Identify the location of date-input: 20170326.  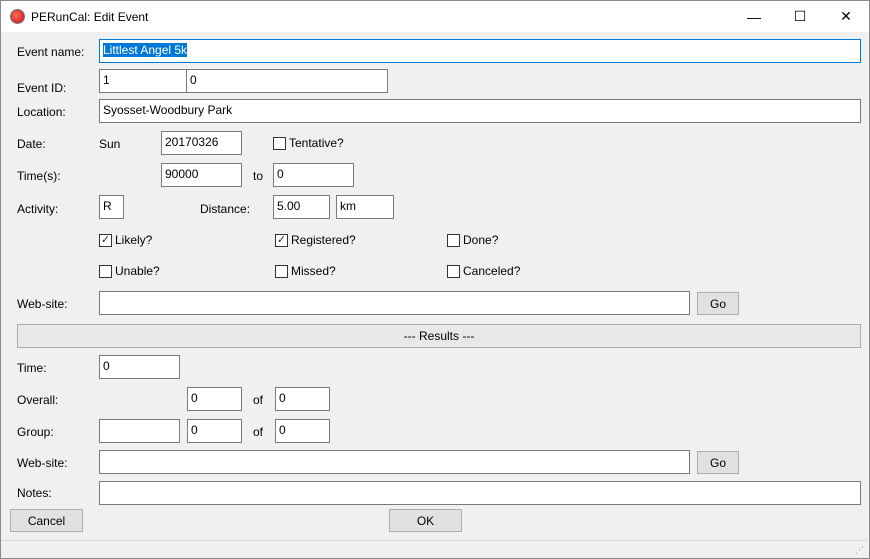
(201, 143).